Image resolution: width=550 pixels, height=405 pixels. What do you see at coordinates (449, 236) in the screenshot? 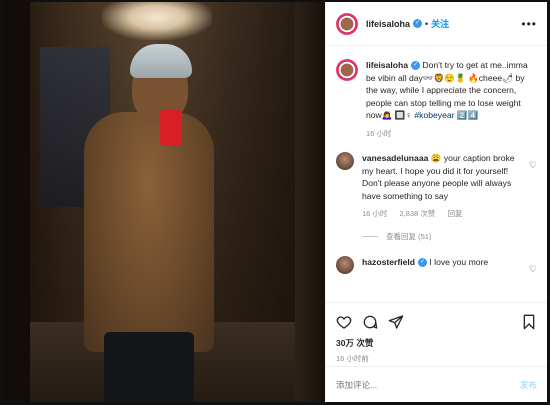
I see `view-replies-button: 查看回复 (51)` at bounding box center [449, 236].